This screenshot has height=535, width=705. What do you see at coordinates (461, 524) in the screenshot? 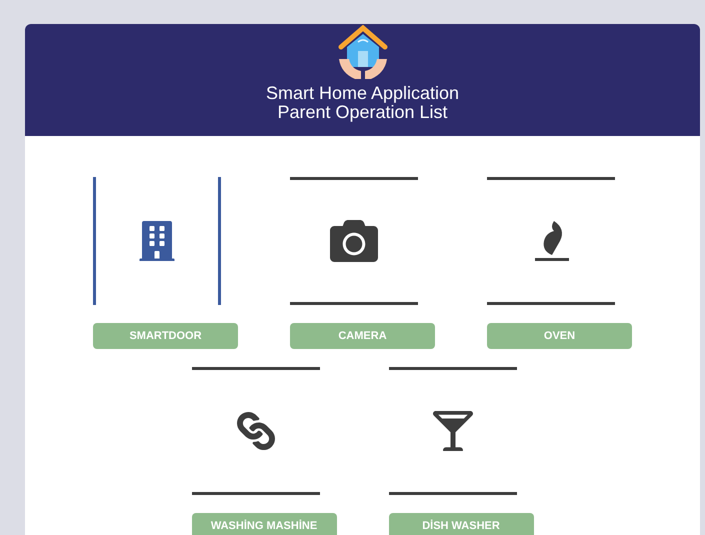
I see `device-button: DİSH WASHER` at bounding box center [461, 524].